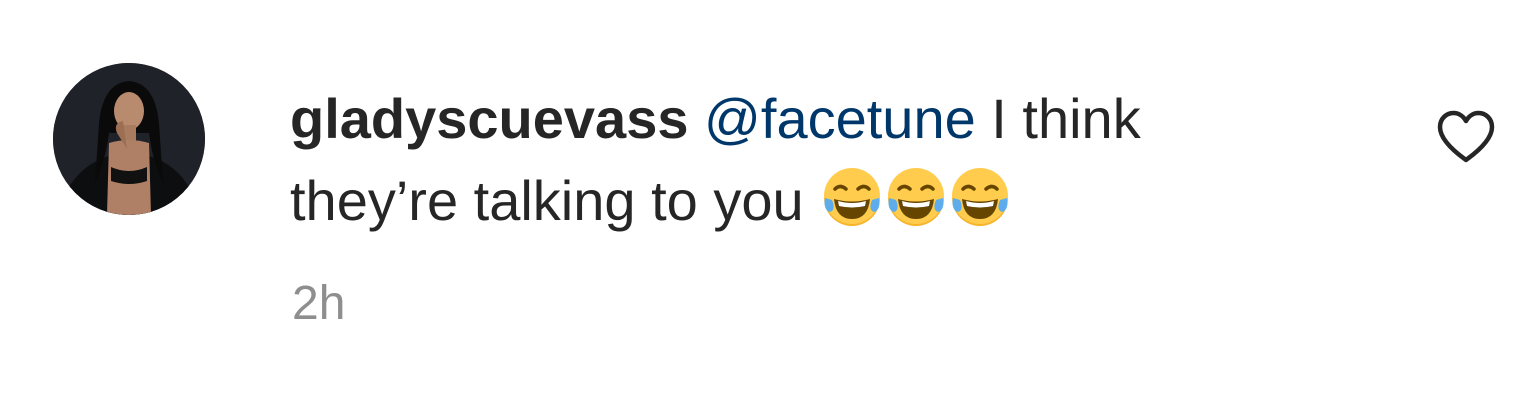 The height and width of the screenshot is (416, 1528). Describe the element at coordinates (555, 200) in the screenshot. I see `comment-text-line2: they’re talking to you` at that location.